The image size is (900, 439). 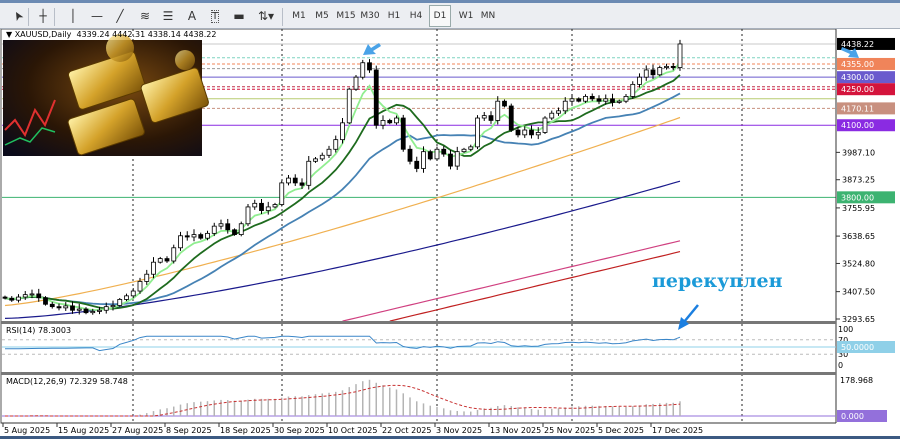 I want to click on fibo-retracement-button: ☰, so click(x=168, y=16).